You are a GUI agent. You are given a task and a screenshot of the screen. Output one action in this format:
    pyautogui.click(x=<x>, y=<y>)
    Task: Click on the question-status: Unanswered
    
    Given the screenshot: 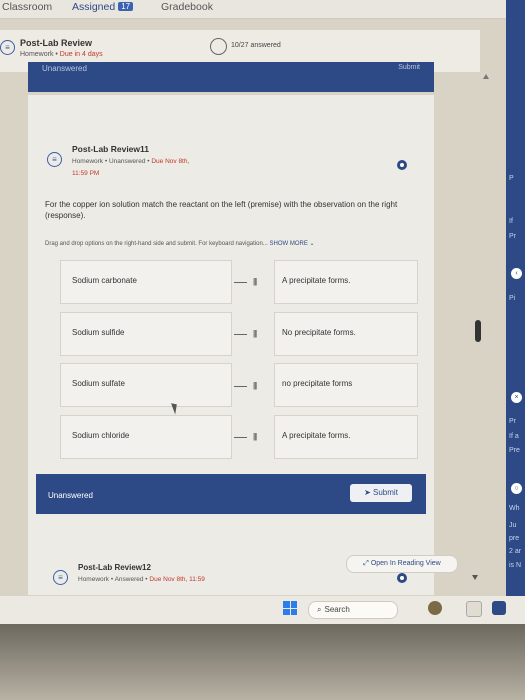 What is the action you would take?
    pyautogui.click(x=127, y=161)
    